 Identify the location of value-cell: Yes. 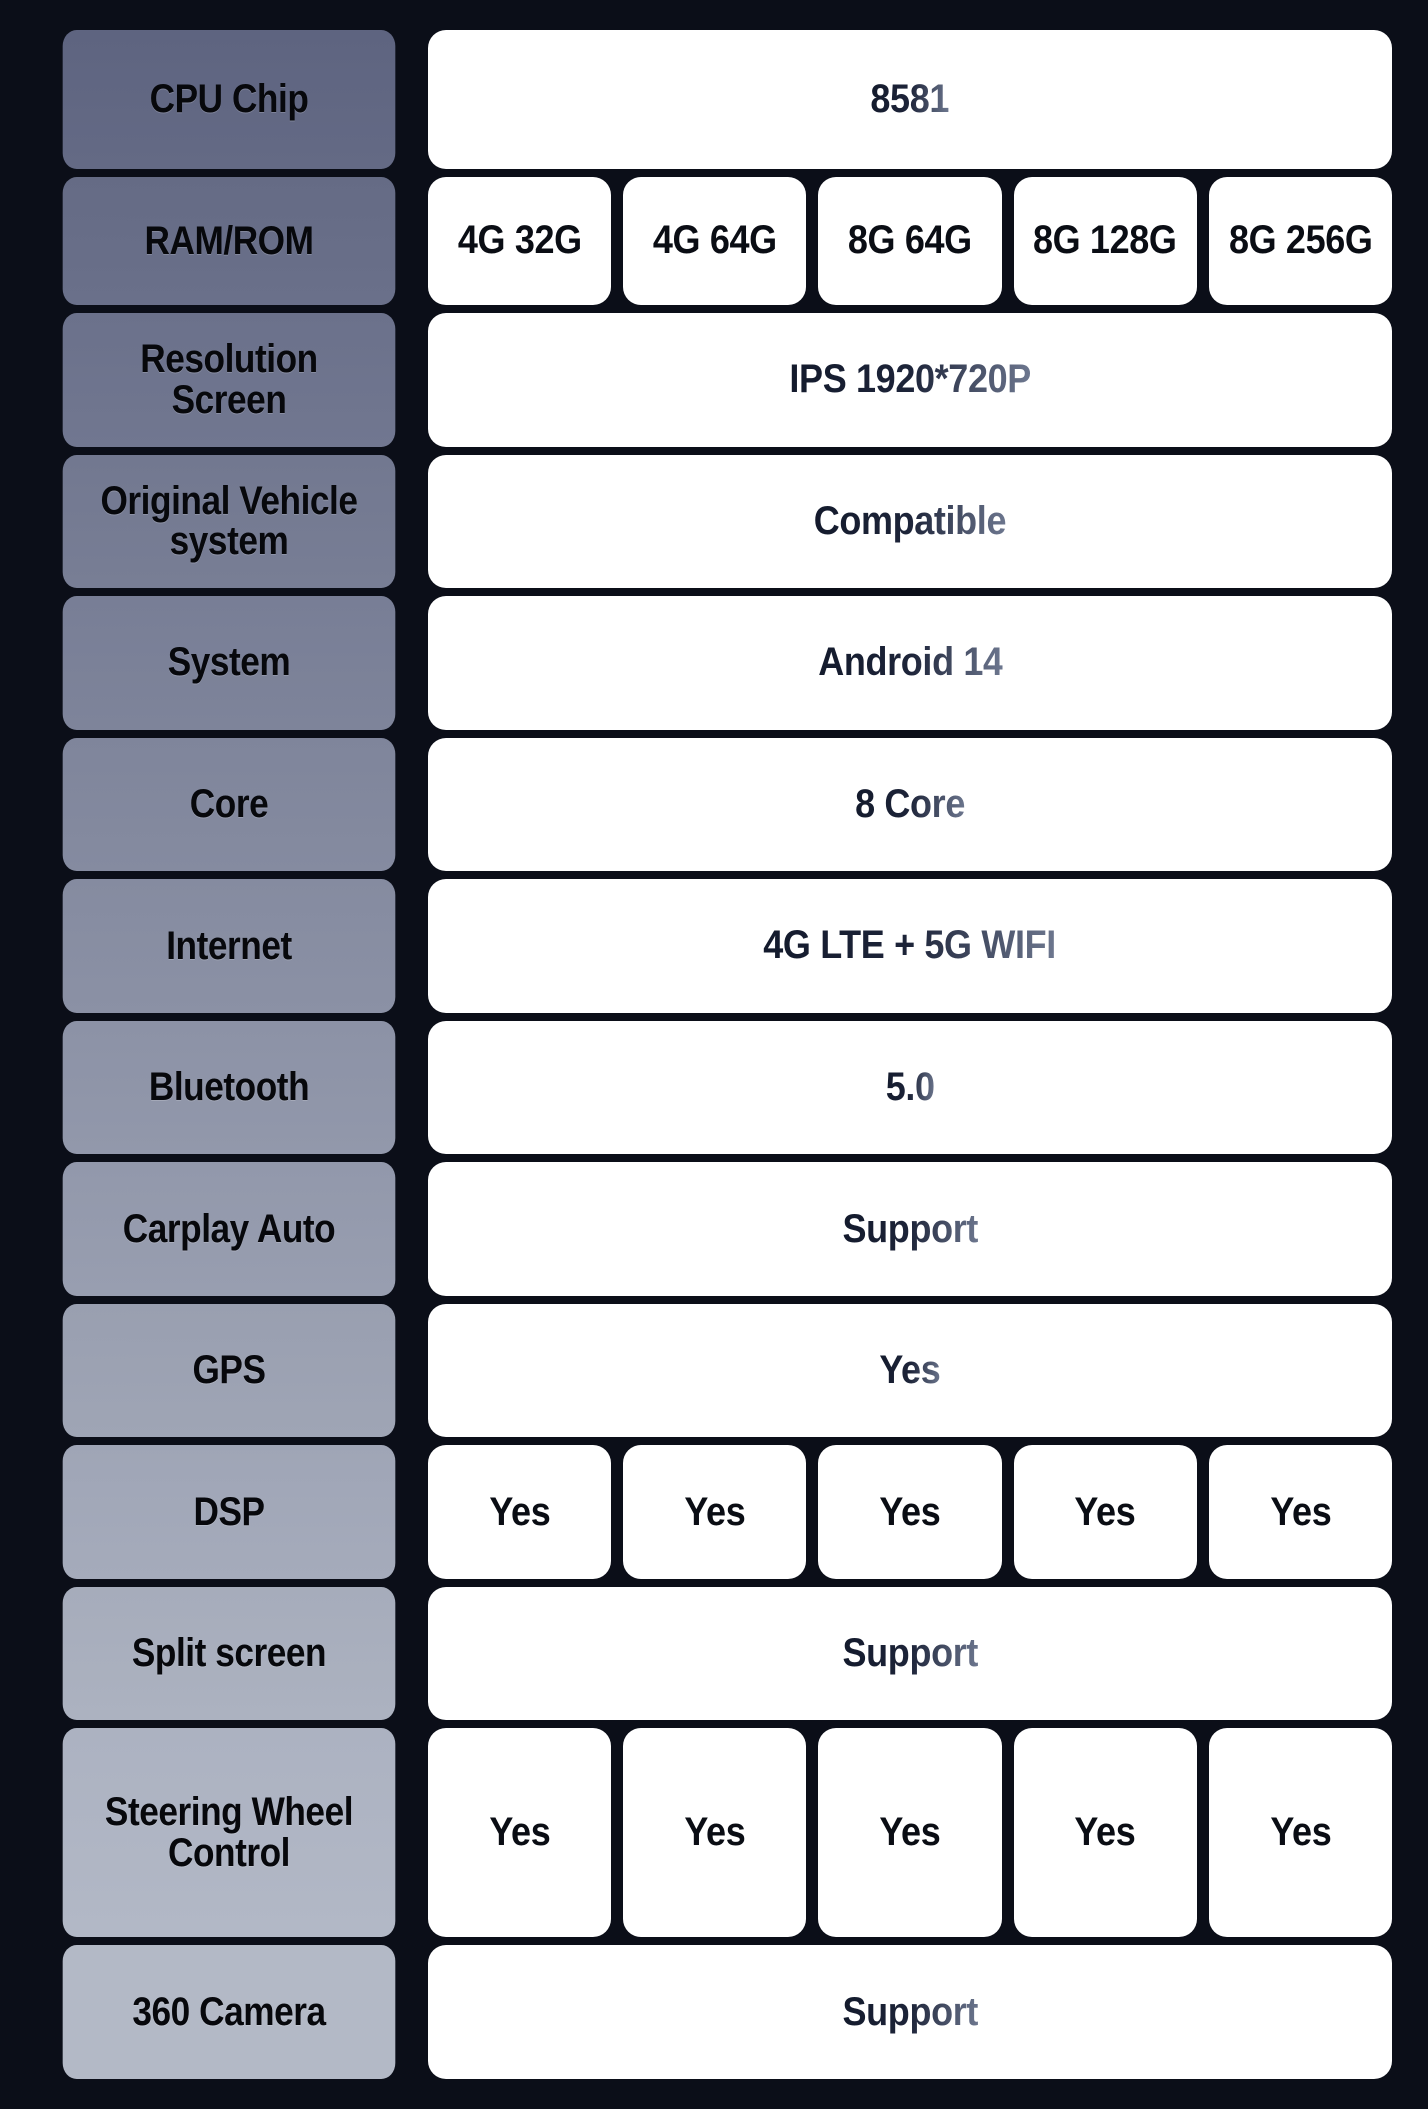
(910, 1370).